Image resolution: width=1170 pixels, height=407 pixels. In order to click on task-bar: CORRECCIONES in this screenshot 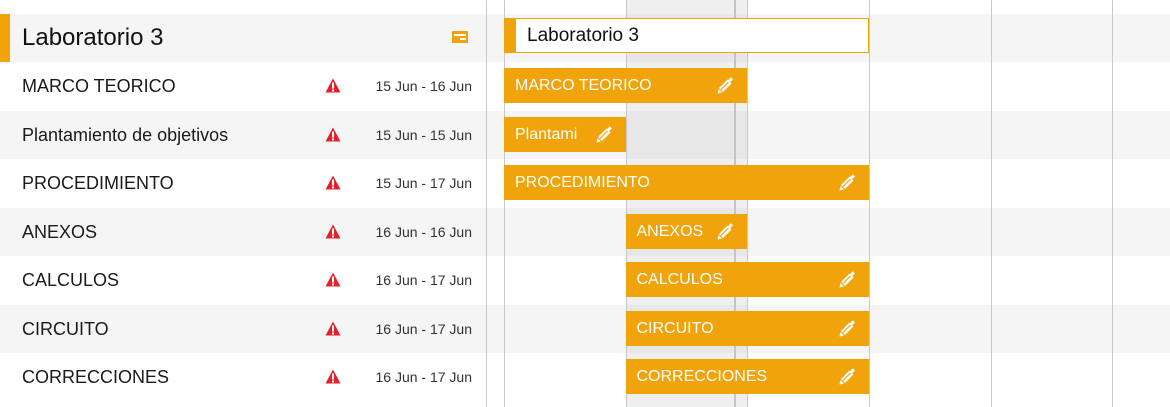, I will do `click(747, 376)`.